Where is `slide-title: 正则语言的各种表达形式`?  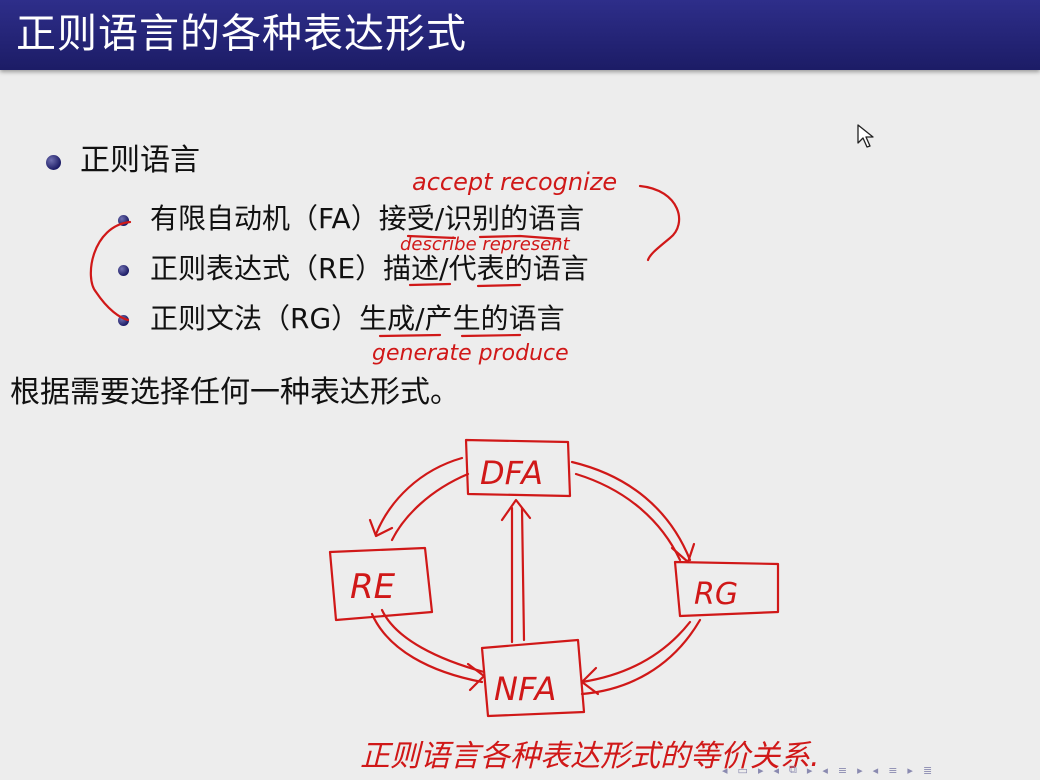 slide-title: 正则语言的各种表达形式 is located at coordinates (241, 34).